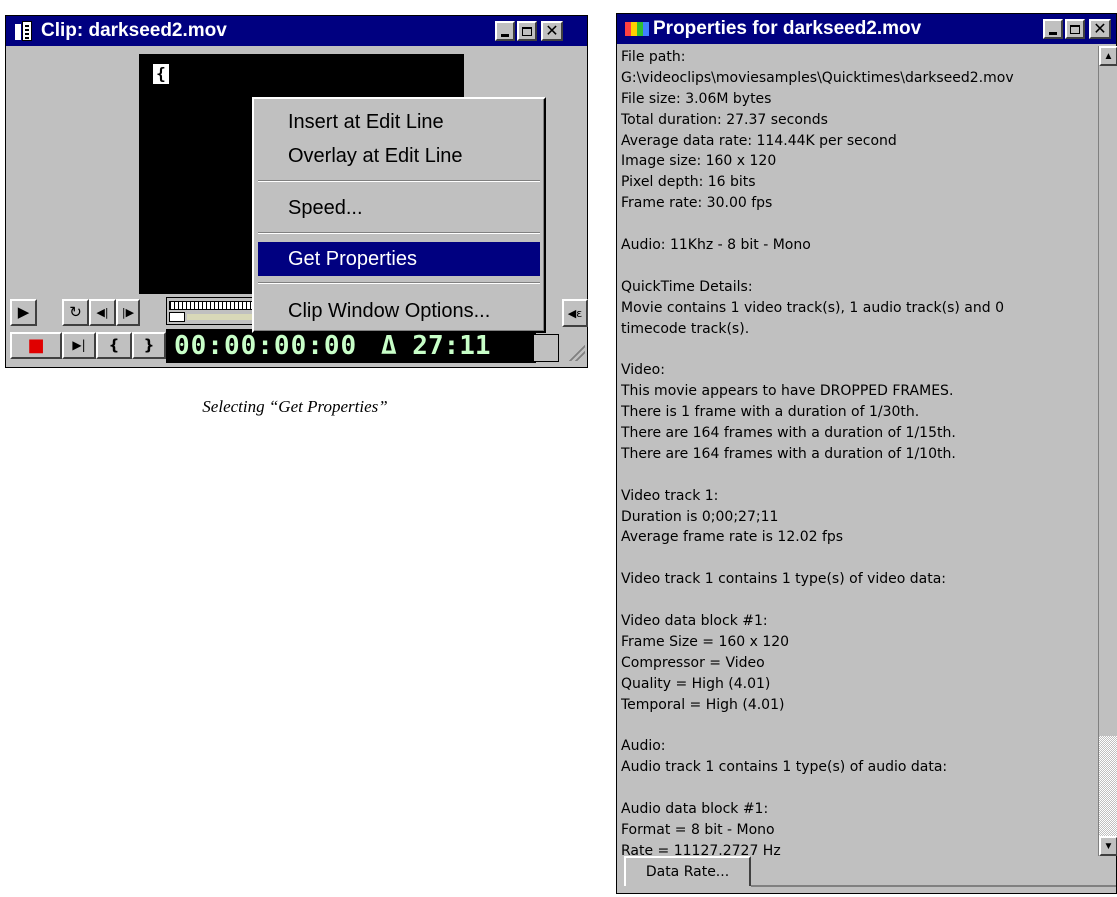  What do you see at coordinates (643, 746) in the screenshot?
I see `property-line: Audio:` at bounding box center [643, 746].